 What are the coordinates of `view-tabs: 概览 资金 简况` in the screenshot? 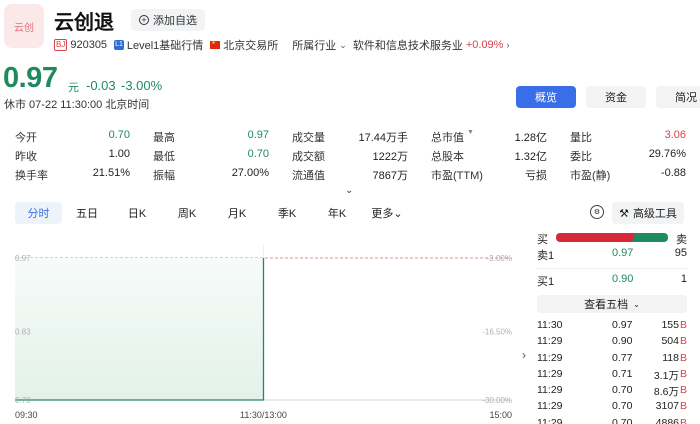 It's located at (608, 97).